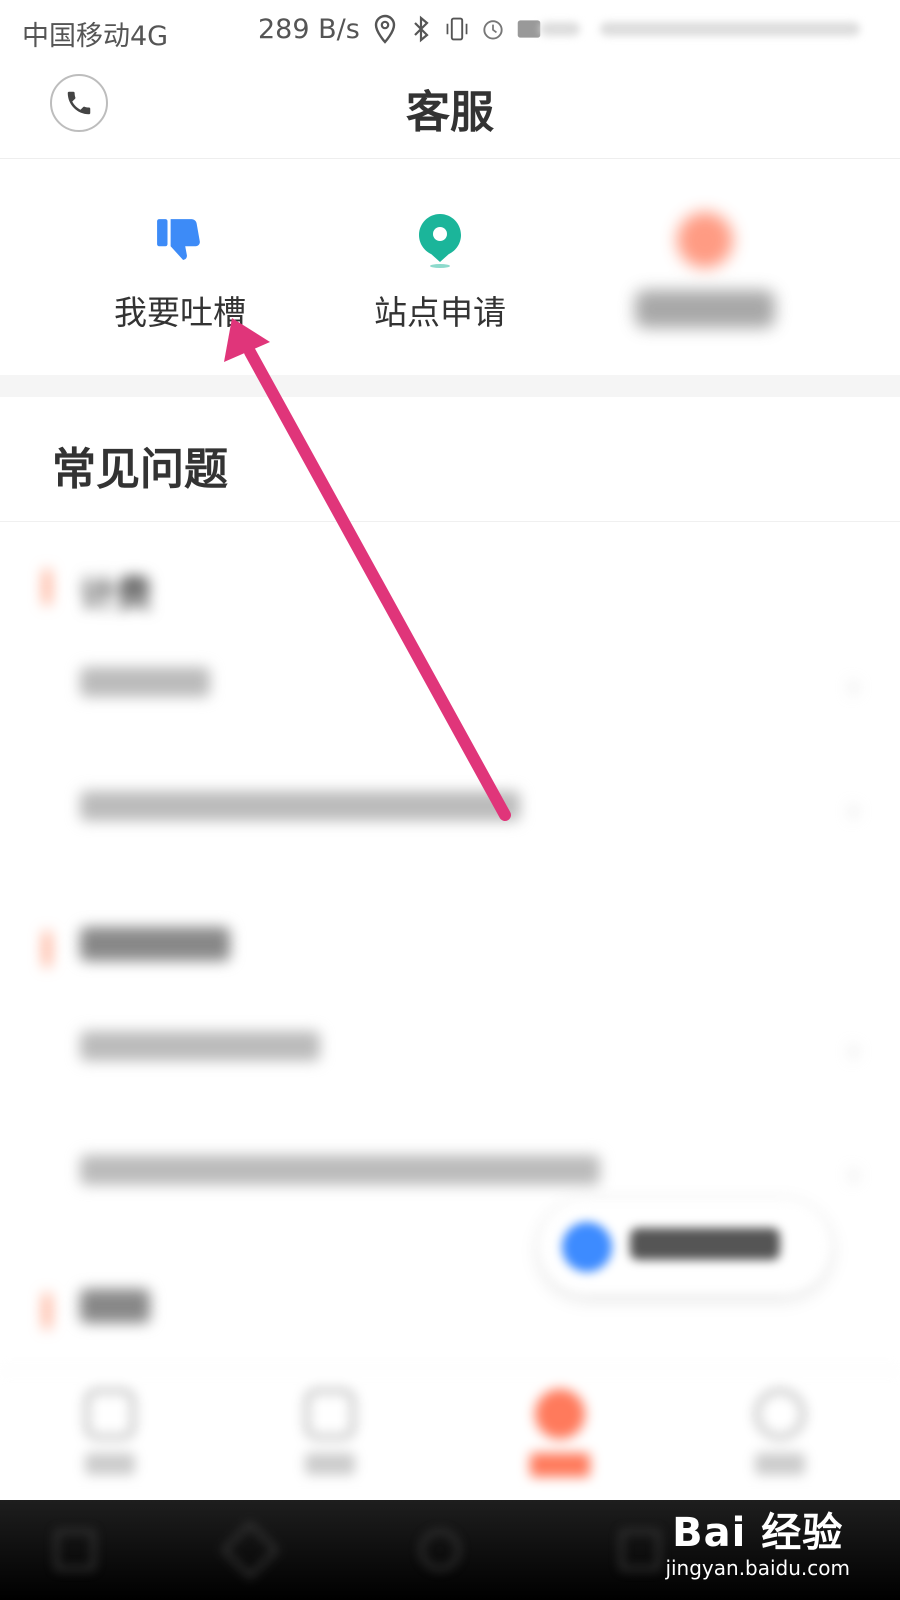 Image resolution: width=900 pixels, height=1600 pixels. Describe the element at coordinates (705, 309) in the screenshot. I see `shortcut-third-label` at that location.